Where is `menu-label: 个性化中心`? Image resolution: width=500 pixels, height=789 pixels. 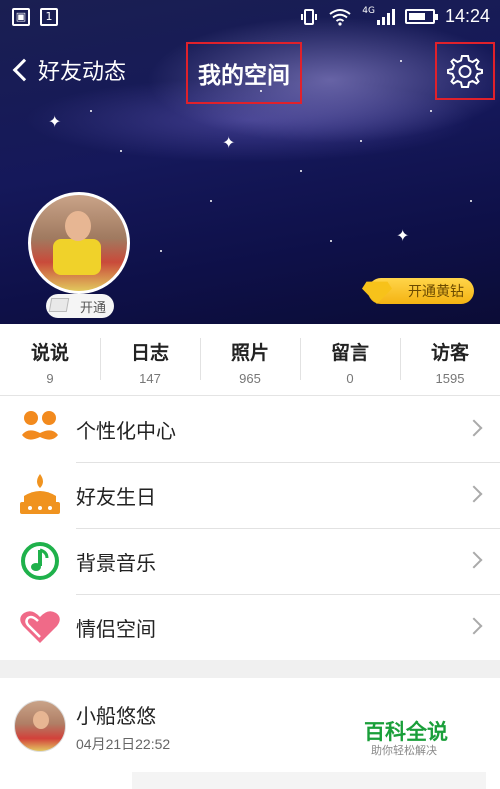 menu-label: 个性化中心 is located at coordinates (126, 430).